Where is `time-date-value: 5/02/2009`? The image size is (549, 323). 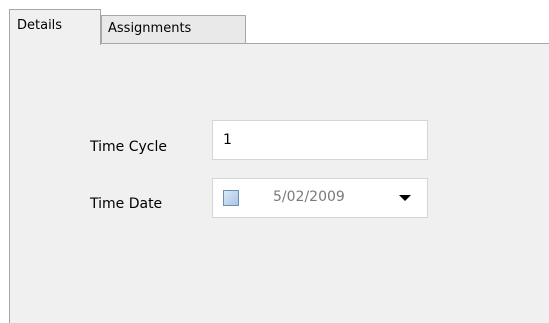 time-date-value: 5/02/2009 is located at coordinates (309, 197).